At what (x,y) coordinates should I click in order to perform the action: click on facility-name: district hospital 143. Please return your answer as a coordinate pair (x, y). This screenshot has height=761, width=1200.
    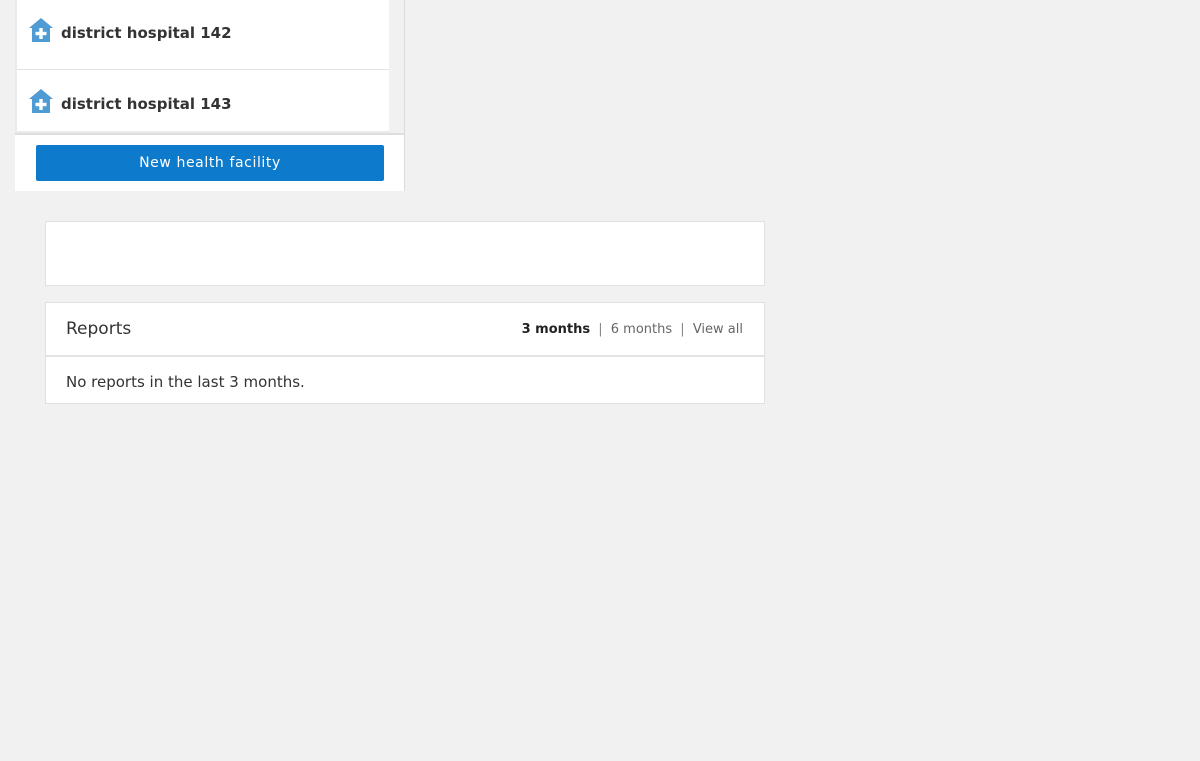
    Looking at the image, I should click on (146, 104).